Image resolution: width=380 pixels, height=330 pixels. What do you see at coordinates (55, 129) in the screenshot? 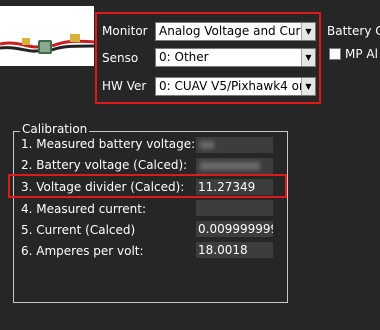
I see `calibration-title: Calibration` at bounding box center [55, 129].